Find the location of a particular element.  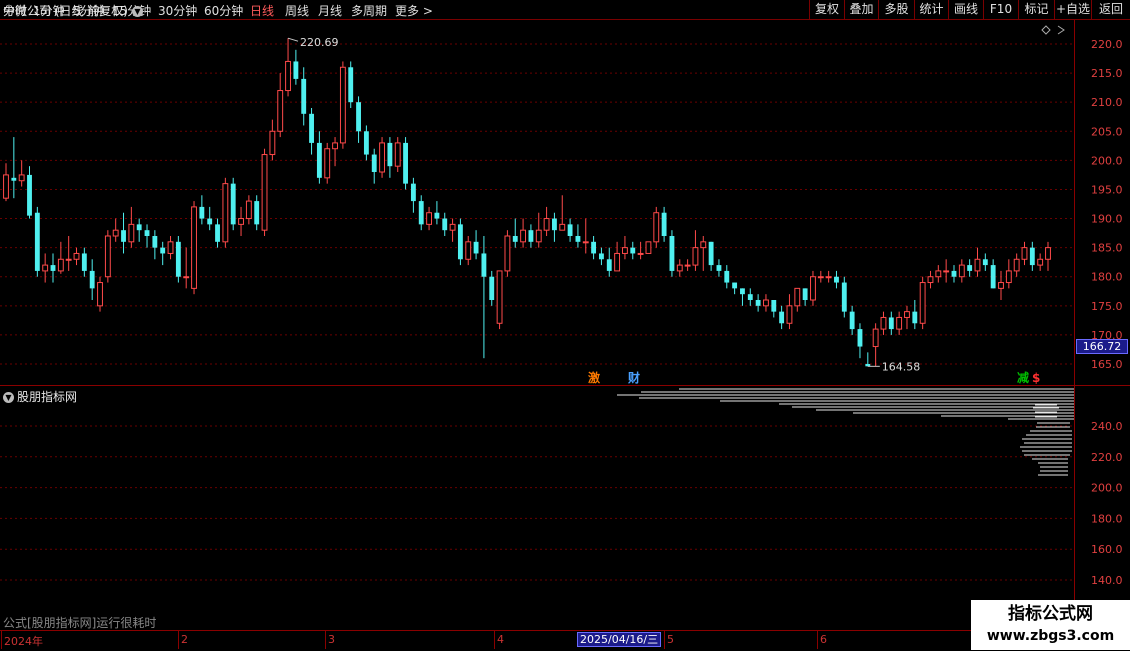

stock-title: 中微公司 (日线 前复权) ▼ is located at coordinates (73, 10).